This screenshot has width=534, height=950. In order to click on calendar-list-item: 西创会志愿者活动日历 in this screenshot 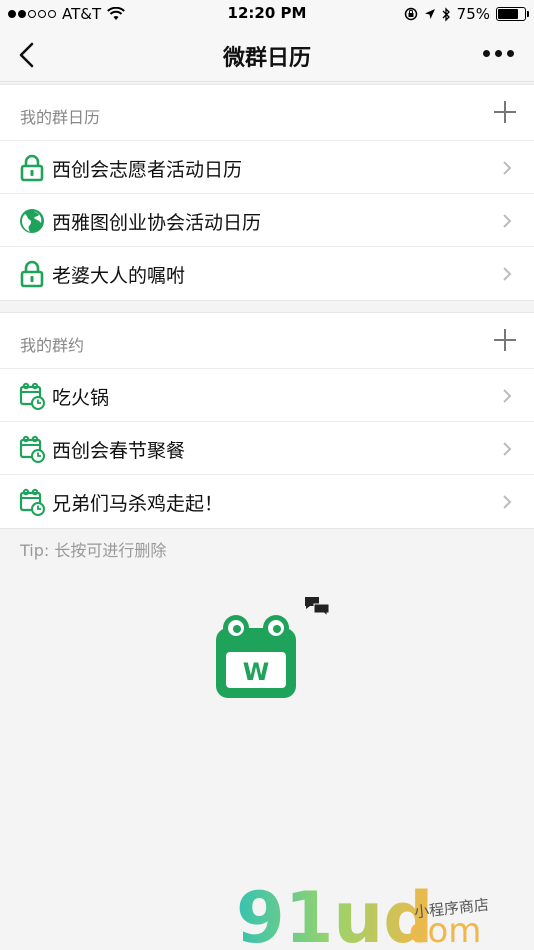, I will do `click(267, 167)`.